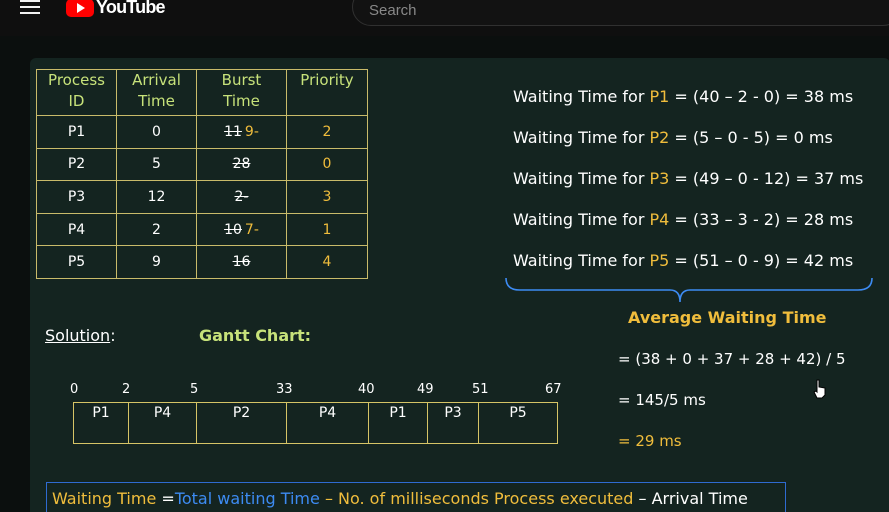 Image resolution: width=889 pixels, height=512 pixels. What do you see at coordinates (255, 335) in the screenshot?
I see `gantt-title: Gantt Chart:` at bounding box center [255, 335].